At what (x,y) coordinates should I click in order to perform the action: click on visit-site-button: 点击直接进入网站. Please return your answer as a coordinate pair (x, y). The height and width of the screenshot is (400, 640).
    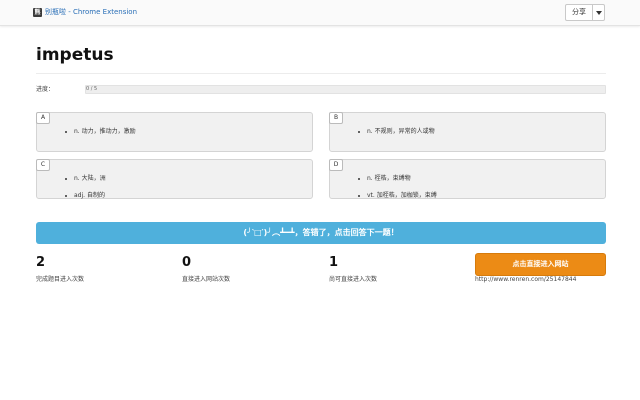
    Looking at the image, I should click on (540, 264).